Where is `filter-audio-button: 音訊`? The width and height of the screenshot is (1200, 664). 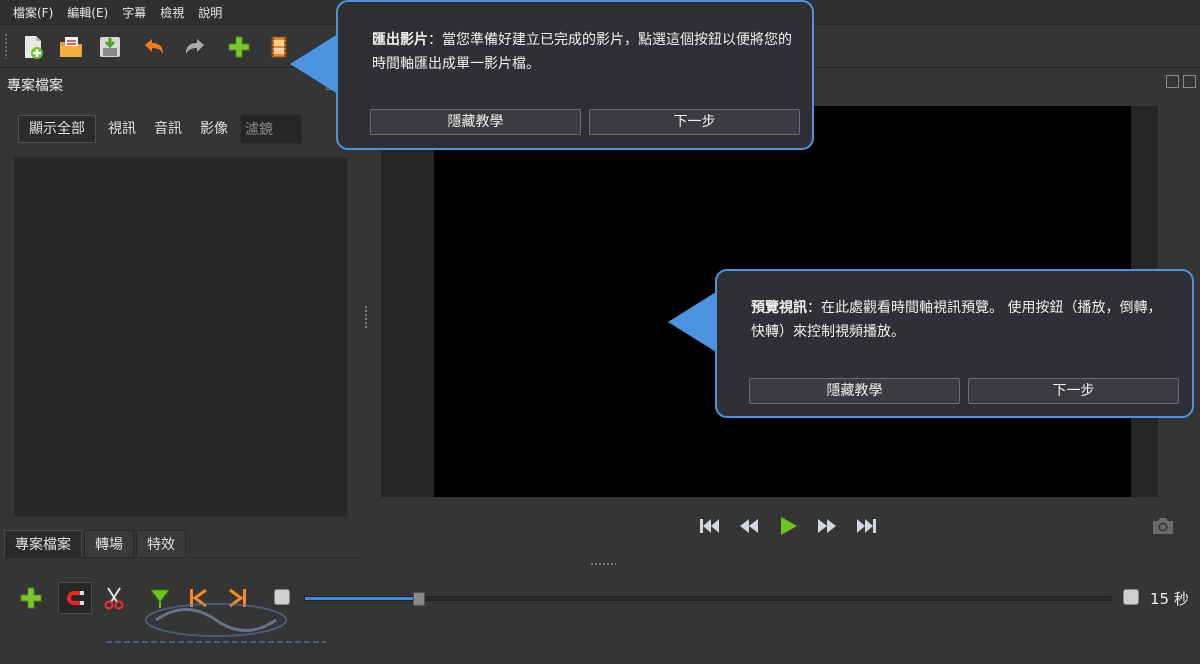
filter-audio-button: 音訊 is located at coordinates (168, 129).